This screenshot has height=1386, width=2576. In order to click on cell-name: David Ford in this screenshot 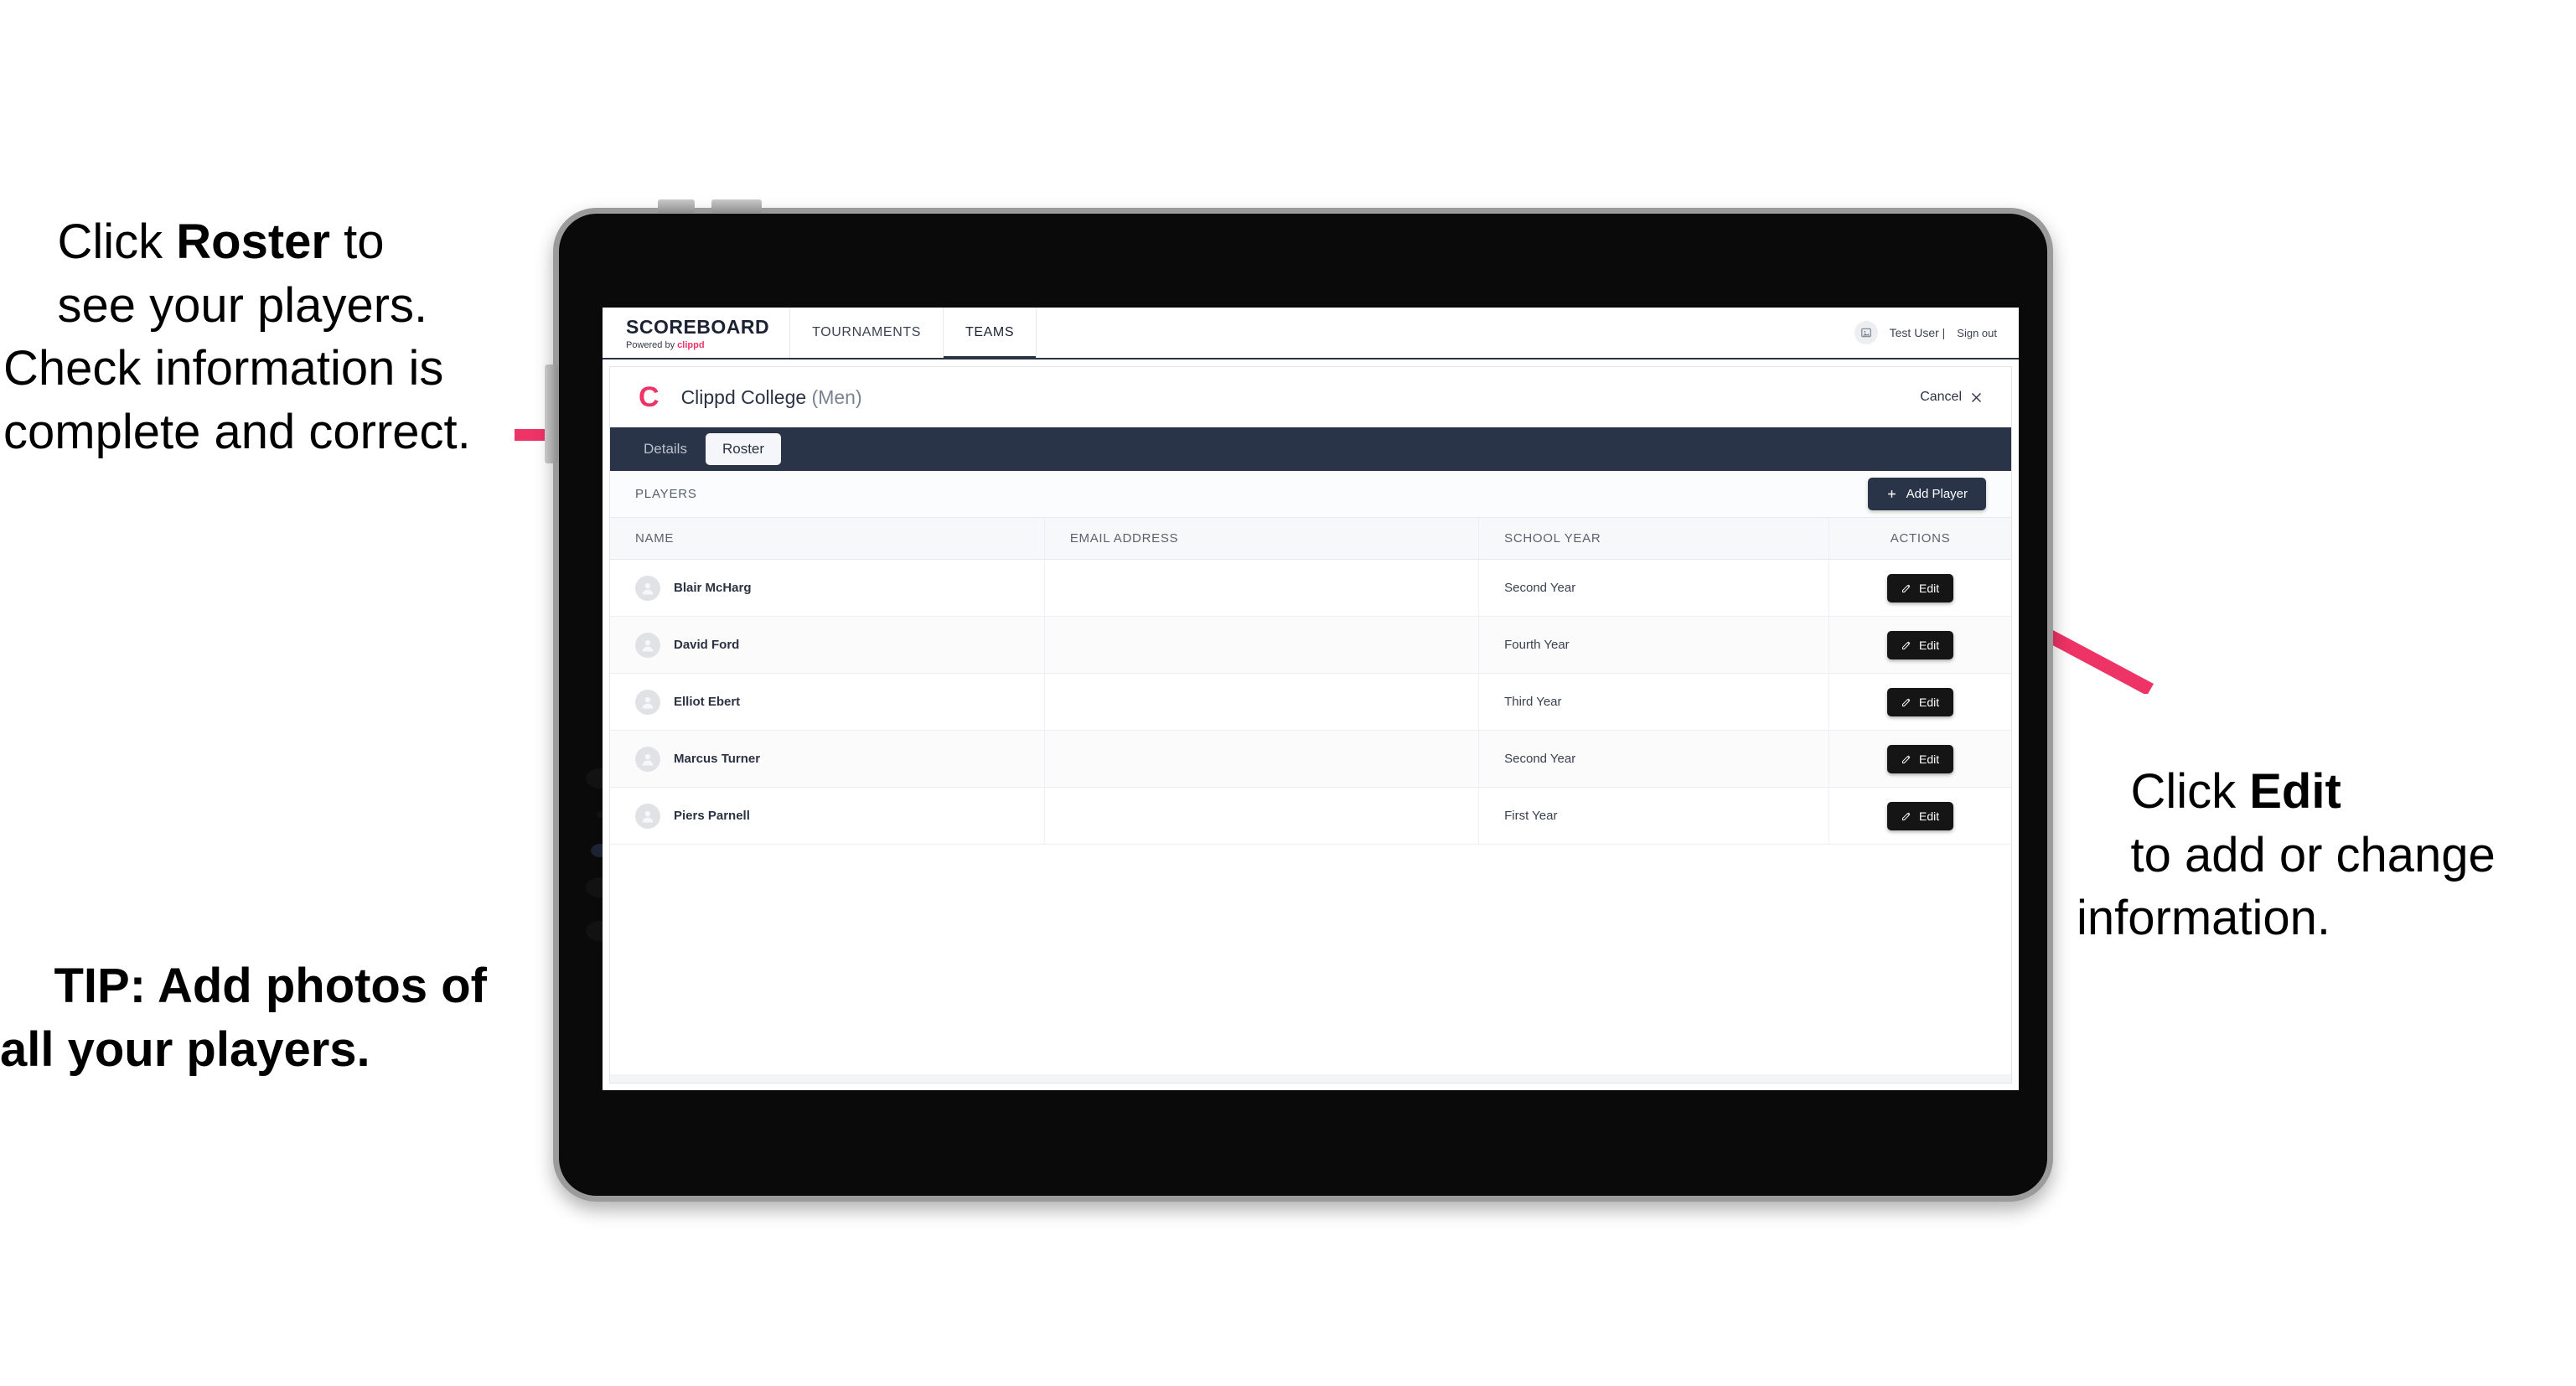, I will do `click(827, 645)`.